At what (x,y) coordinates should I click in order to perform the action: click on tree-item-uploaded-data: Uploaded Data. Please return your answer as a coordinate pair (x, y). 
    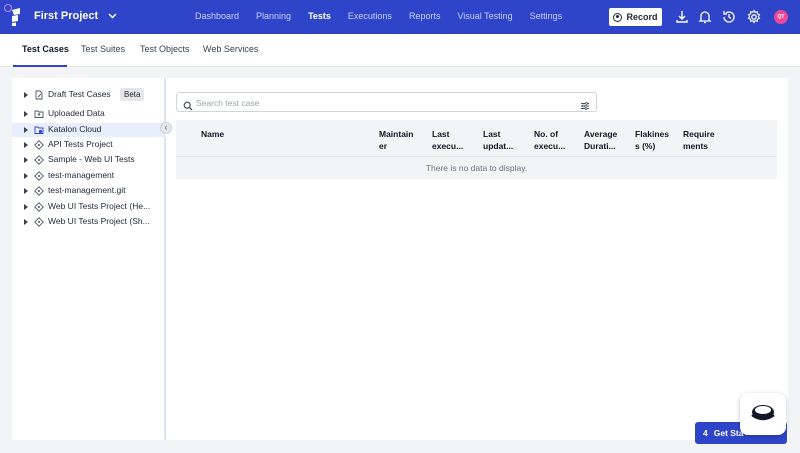
    Looking at the image, I should click on (89, 114).